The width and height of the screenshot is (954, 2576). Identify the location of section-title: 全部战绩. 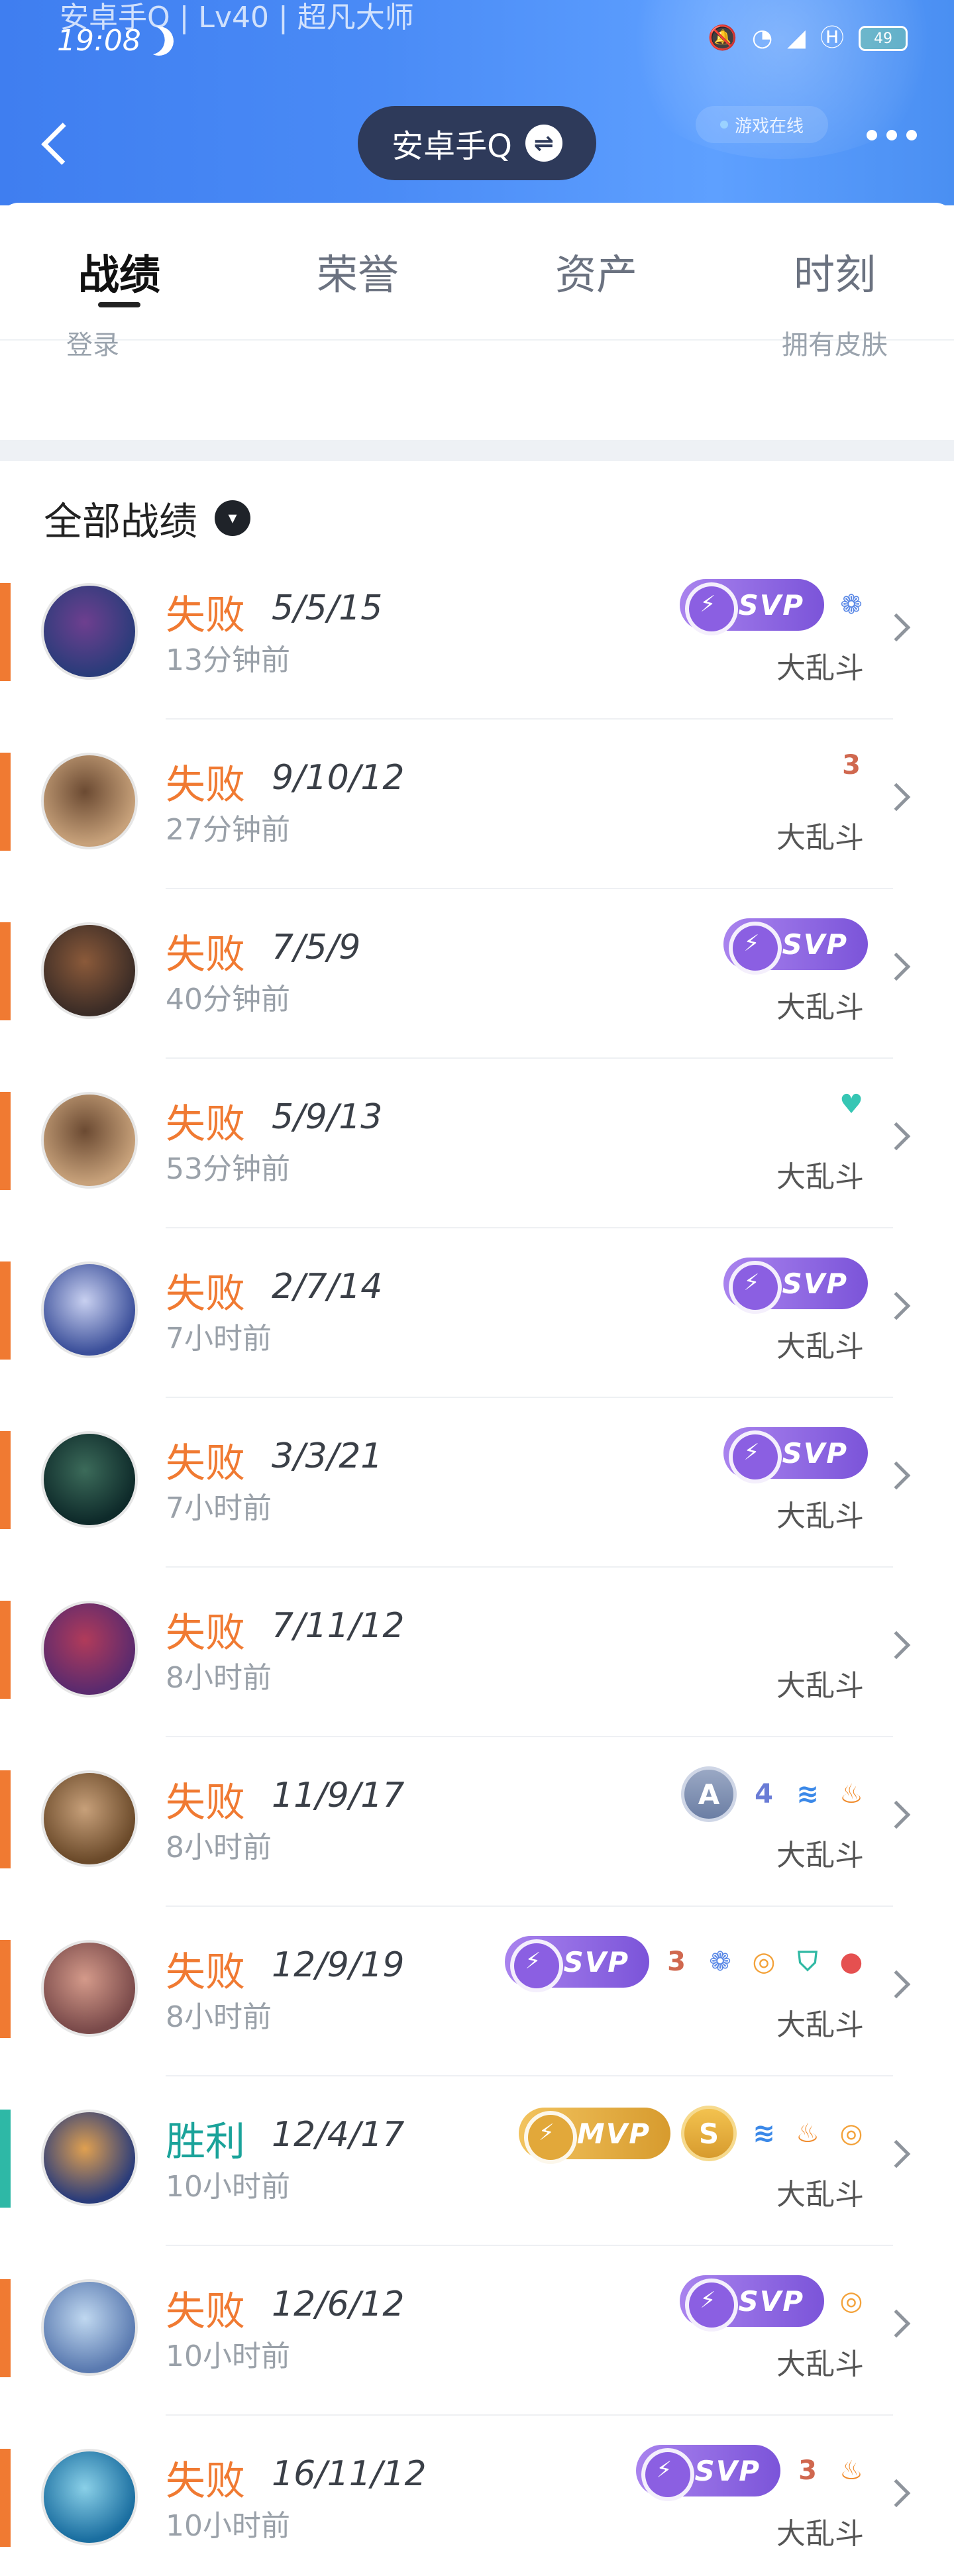
(121, 521).